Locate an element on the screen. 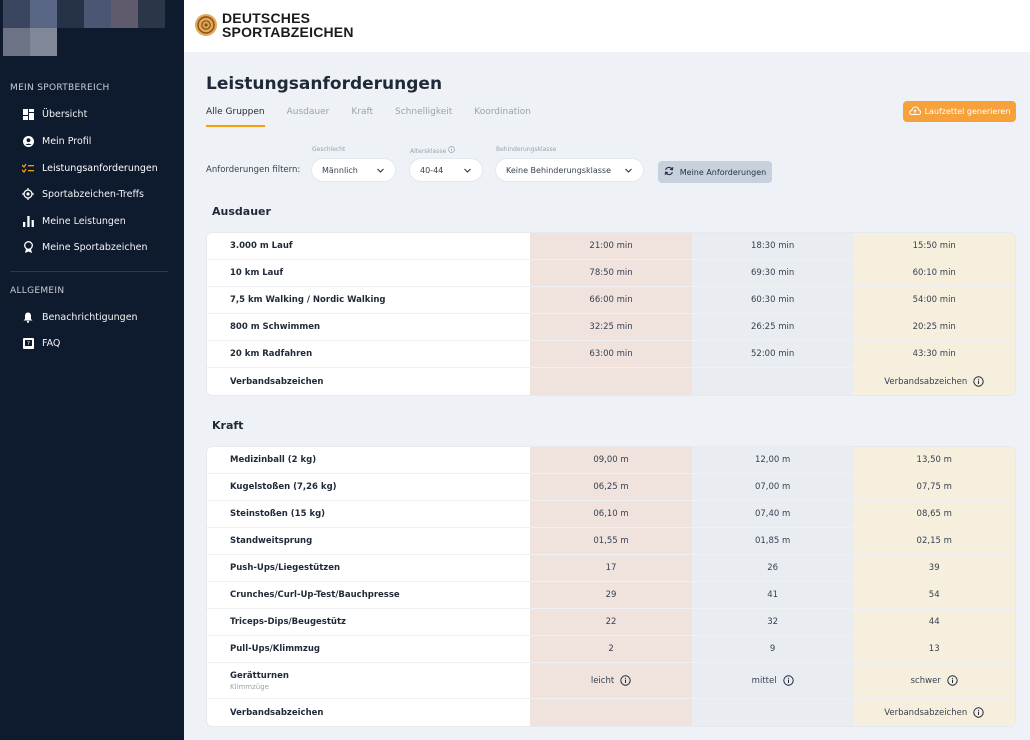 The image size is (1030, 740). gender-select: Männlich is located at coordinates (353, 170).